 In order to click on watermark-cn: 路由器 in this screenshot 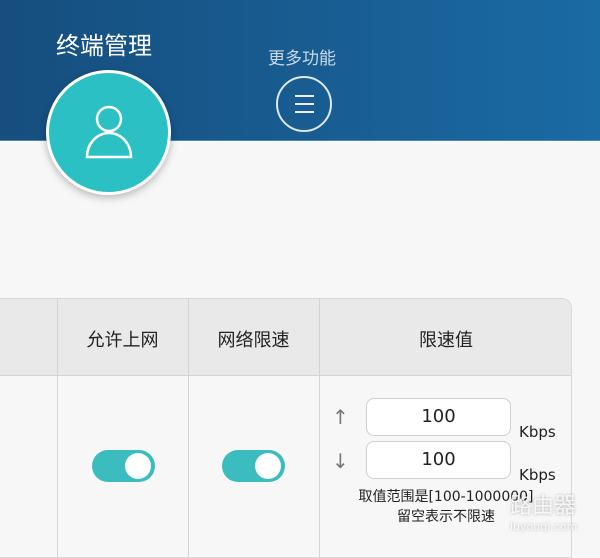, I will do `click(543, 506)`.